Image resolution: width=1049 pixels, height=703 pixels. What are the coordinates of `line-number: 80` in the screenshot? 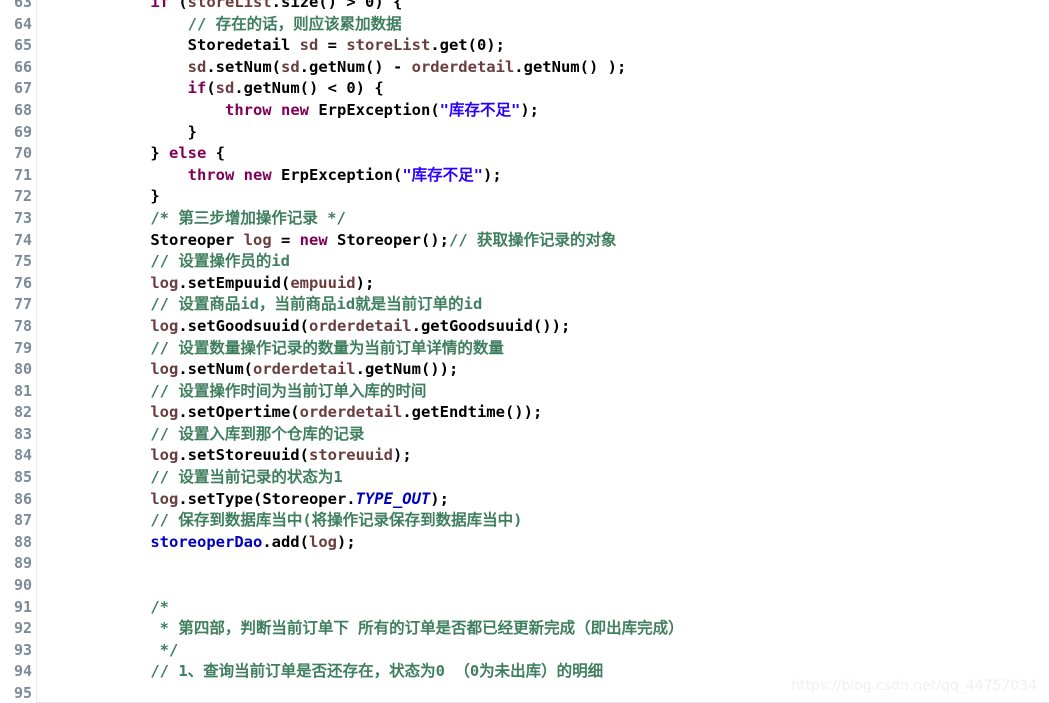 It's located at (22, 369).